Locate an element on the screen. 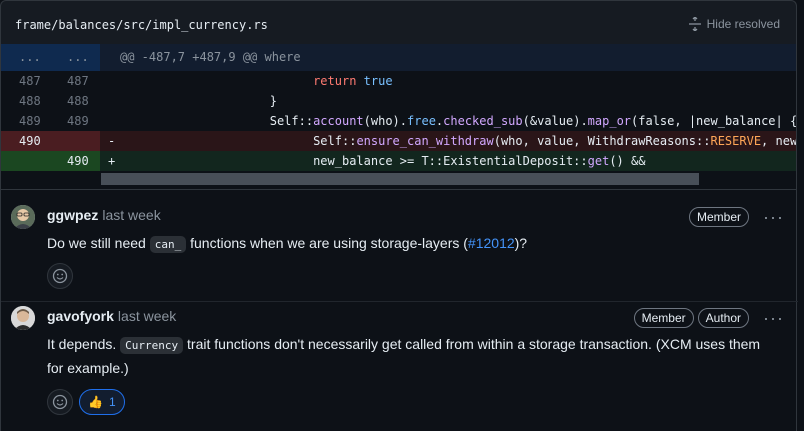 The height and width of the screenshot is (431, 804). scrollbar-thumb is located at coordinates (400, 179).